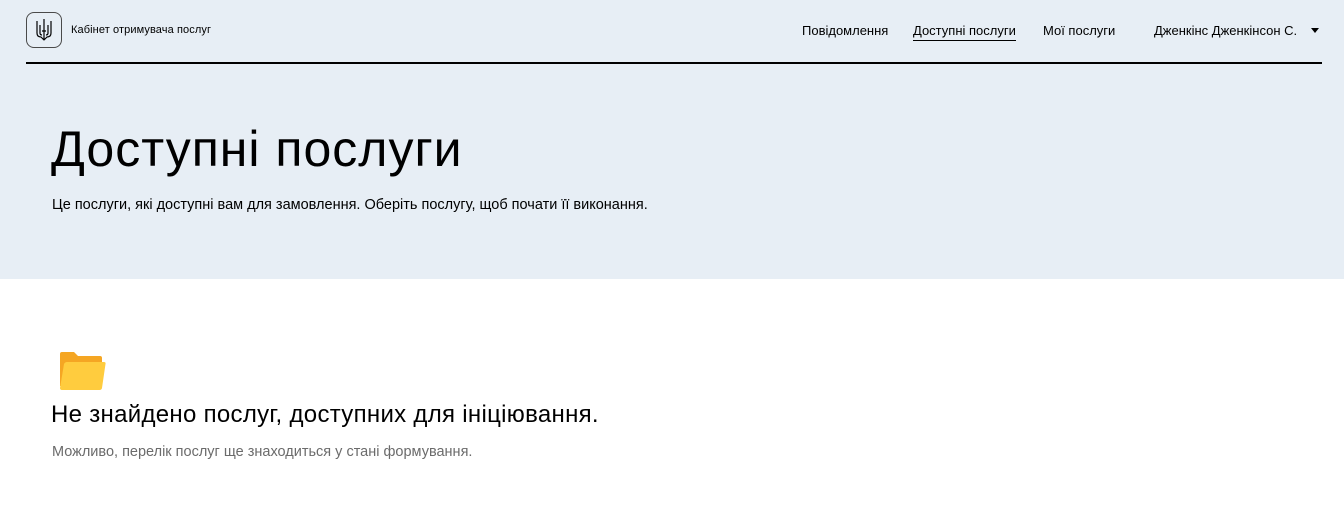 The width and height of the screenshot is (1344, 517). What do you see at coordinates (845, 30) in the screenshot?
I see `nav-notifications: Повідомлення` at bounding box center [845, 30].